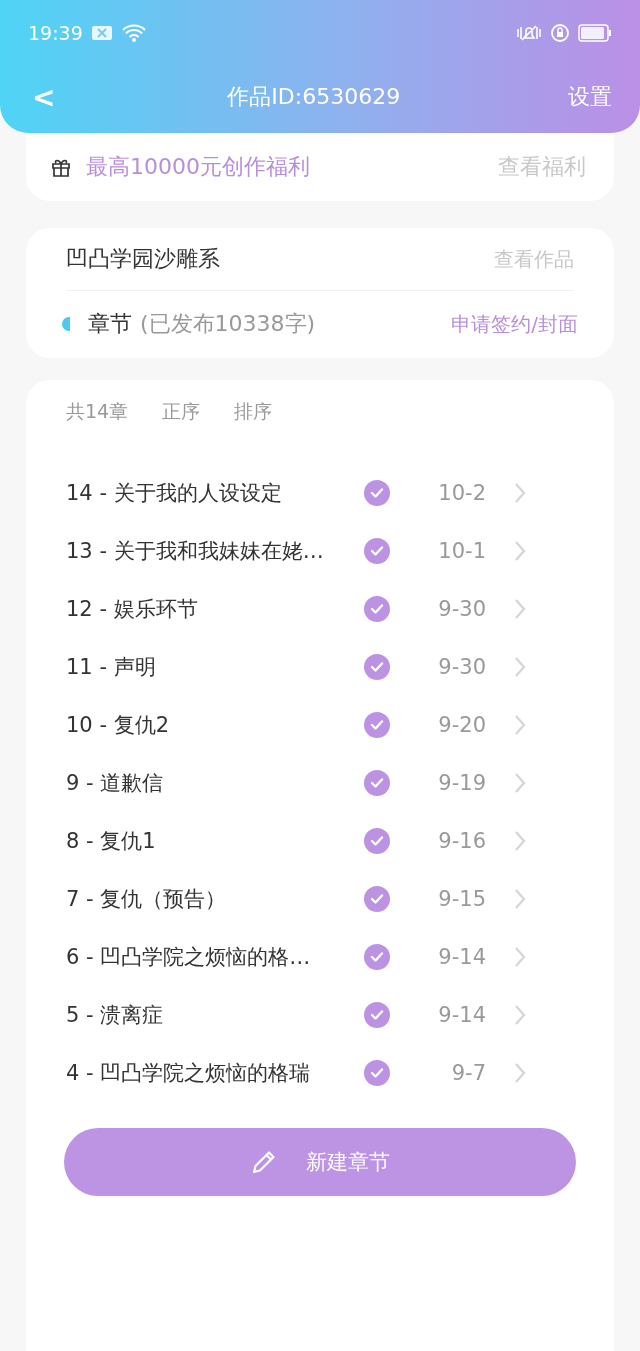  I want to click on chapter-date: 9-7, so click(468, 1073).